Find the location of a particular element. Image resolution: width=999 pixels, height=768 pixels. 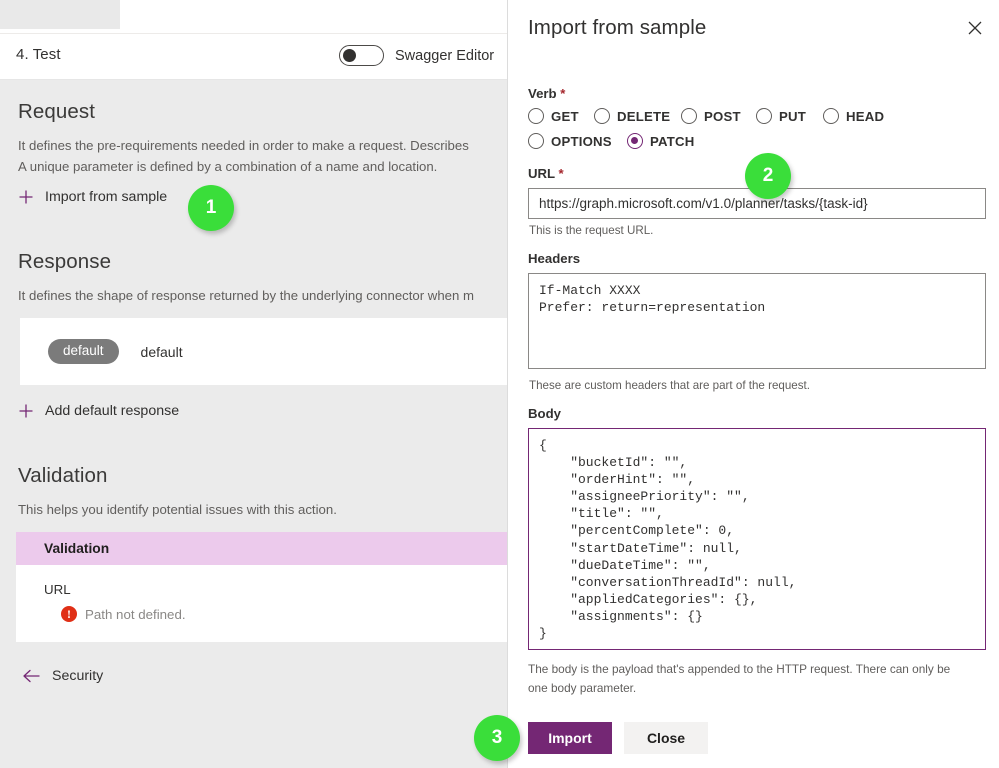

validation-table-header-label: Validation is located at coordinates (77, 548).